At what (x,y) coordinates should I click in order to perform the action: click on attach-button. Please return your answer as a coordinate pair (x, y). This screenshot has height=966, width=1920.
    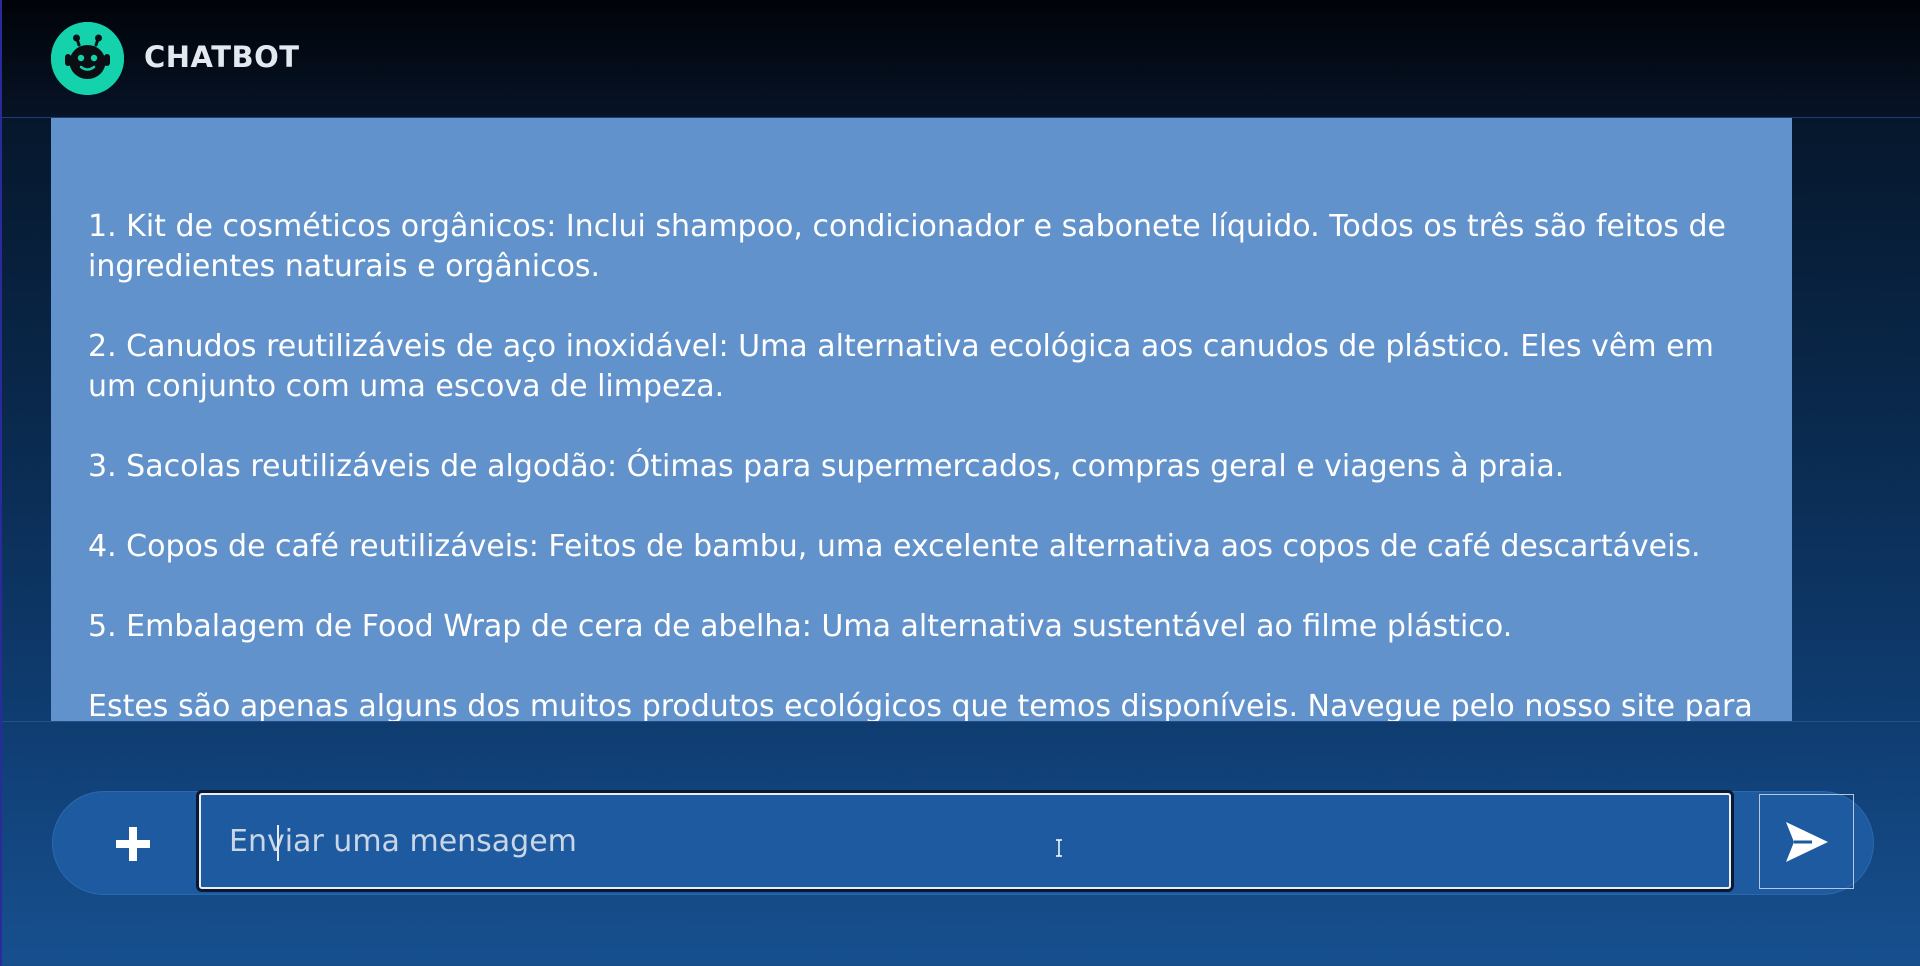
    Looking at the image, I should click on (133, 844).